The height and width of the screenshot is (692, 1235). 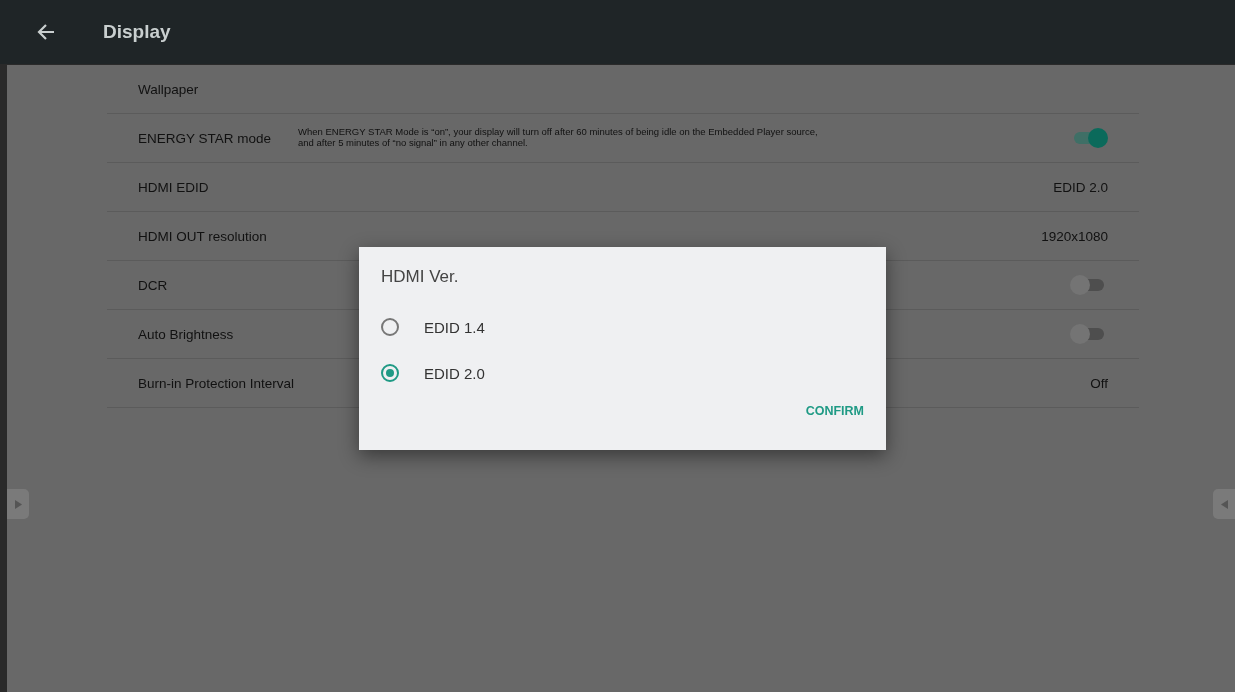 What do you see at coordinates (174, 187) in the screenshot?
I see `setting-label: HDMI EDID` at bounding box center [174, 187].